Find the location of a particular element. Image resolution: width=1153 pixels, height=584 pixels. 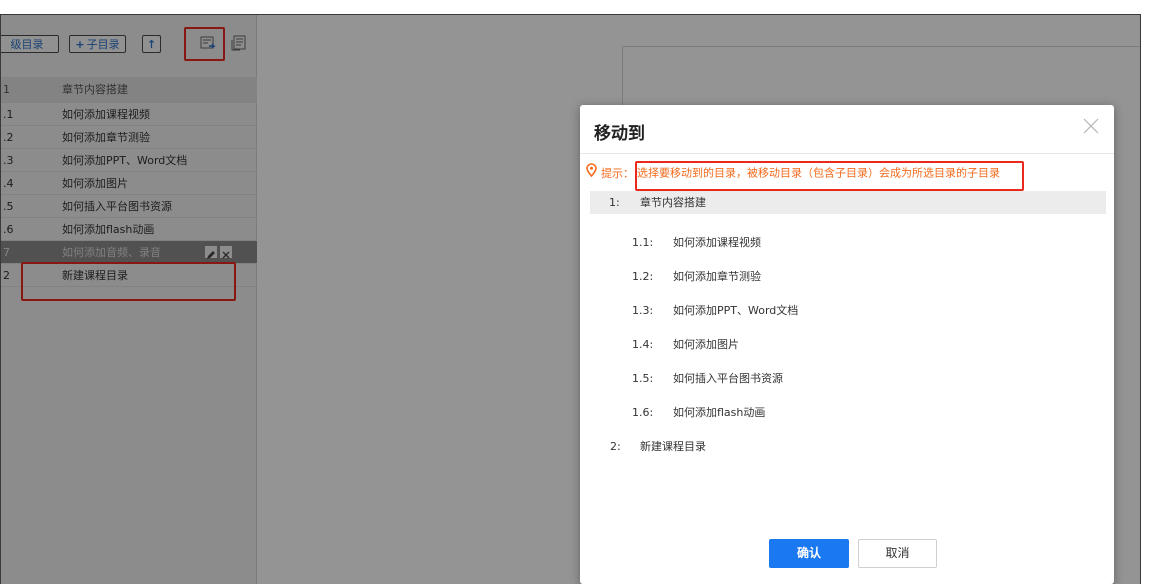

option-number: 1.4: is located at coordinates (643, 344).